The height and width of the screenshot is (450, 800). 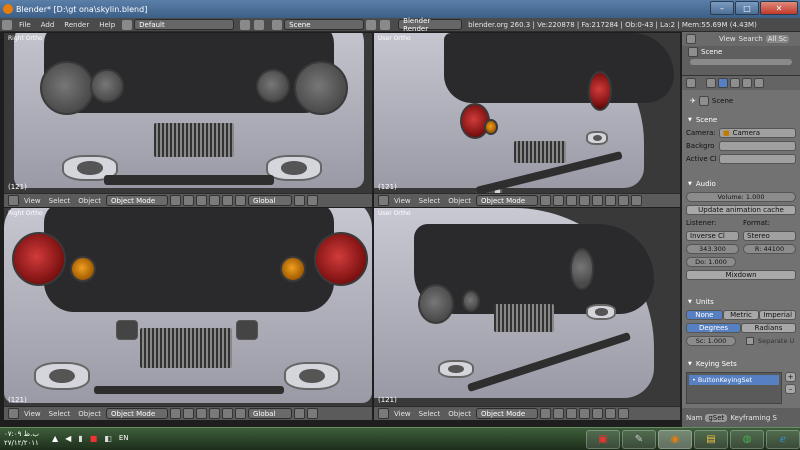 I want to click on menu-file: File, so click(x=25, y=25).